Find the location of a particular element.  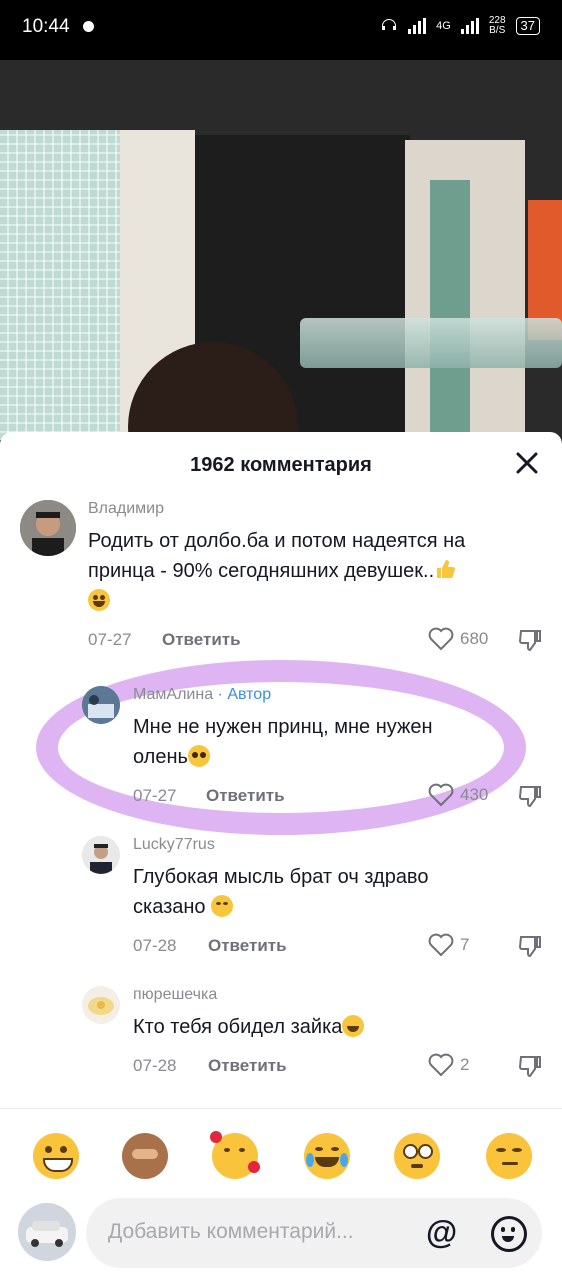

comment-username: Владимир is located at coordinates (126, 509).